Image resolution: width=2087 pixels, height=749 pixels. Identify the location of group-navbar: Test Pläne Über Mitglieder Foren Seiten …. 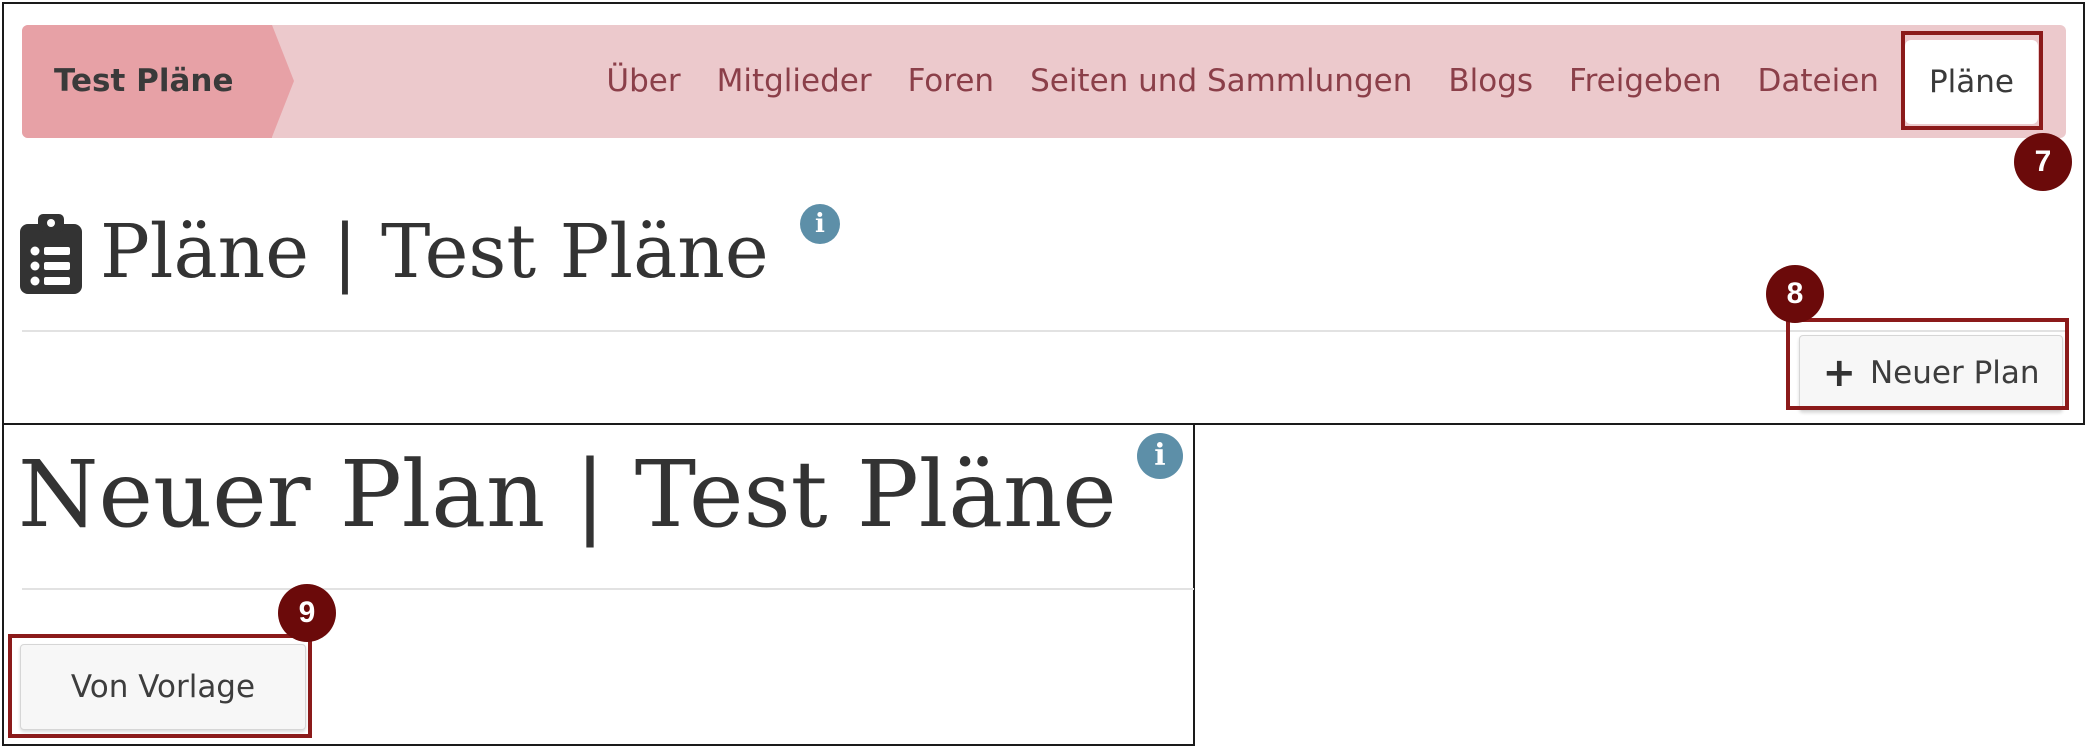
(1044, 81).